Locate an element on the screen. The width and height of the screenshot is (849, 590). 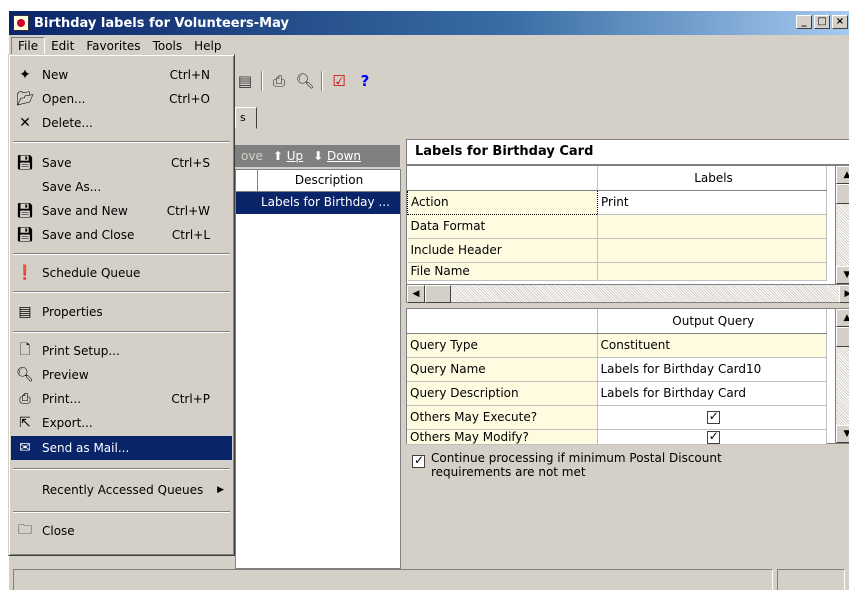
menu-item-properties: ▤ Properties is located at coordinates (121, 312).